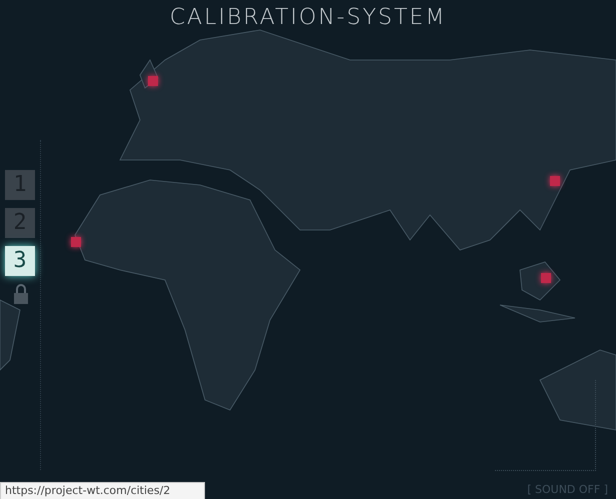  Describe the element at coordinates (102, 490) in the screenshot. I see `status-url: https://project-wt.com/cities/2` at that location.